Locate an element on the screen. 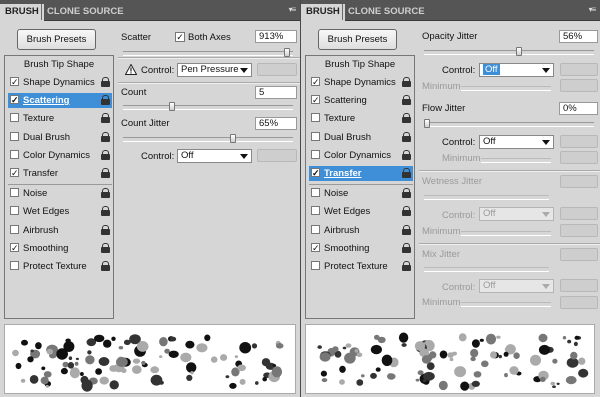 This screenshot has width=600, height=397. count-jitter-value-field: 65% is located at coordinates (276, 123).